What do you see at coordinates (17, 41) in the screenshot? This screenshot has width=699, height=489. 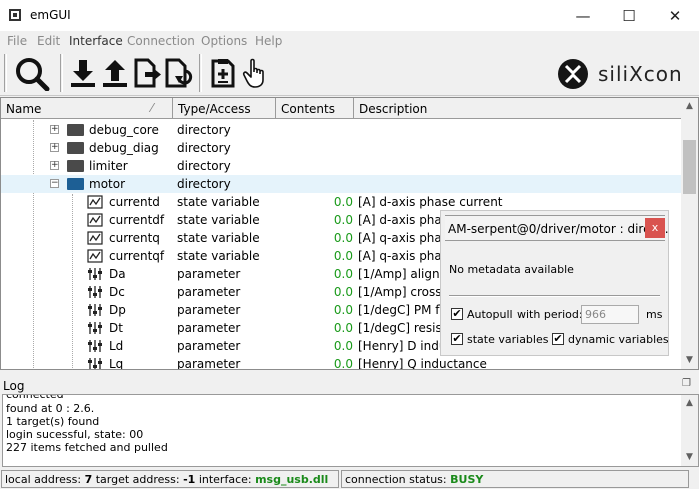 I see `menu-file: File` at bounding box center [17, 41].